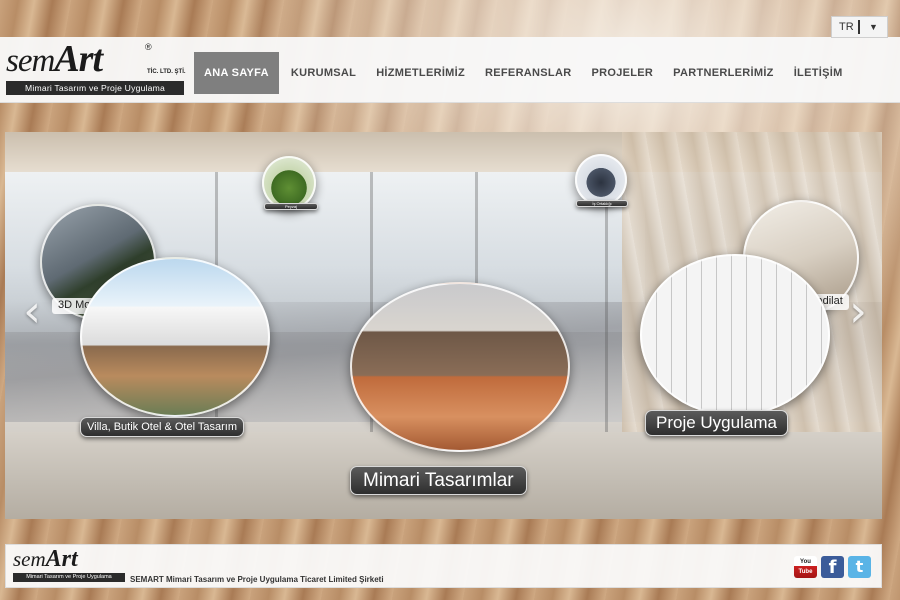  Describe the element at coordinates (438, 480) in the screenshot. I see `carousel-item-architecture-label: Mimari Tasarımlar` at that location.